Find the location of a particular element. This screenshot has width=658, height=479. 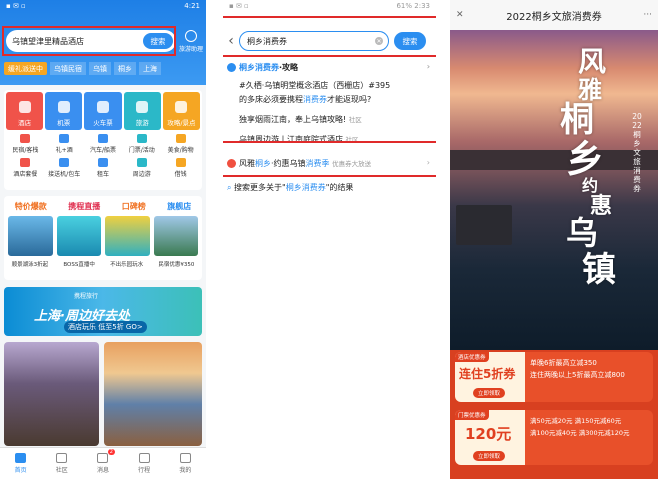

tab-trips: 行程 is located at coordinates (144, 463).